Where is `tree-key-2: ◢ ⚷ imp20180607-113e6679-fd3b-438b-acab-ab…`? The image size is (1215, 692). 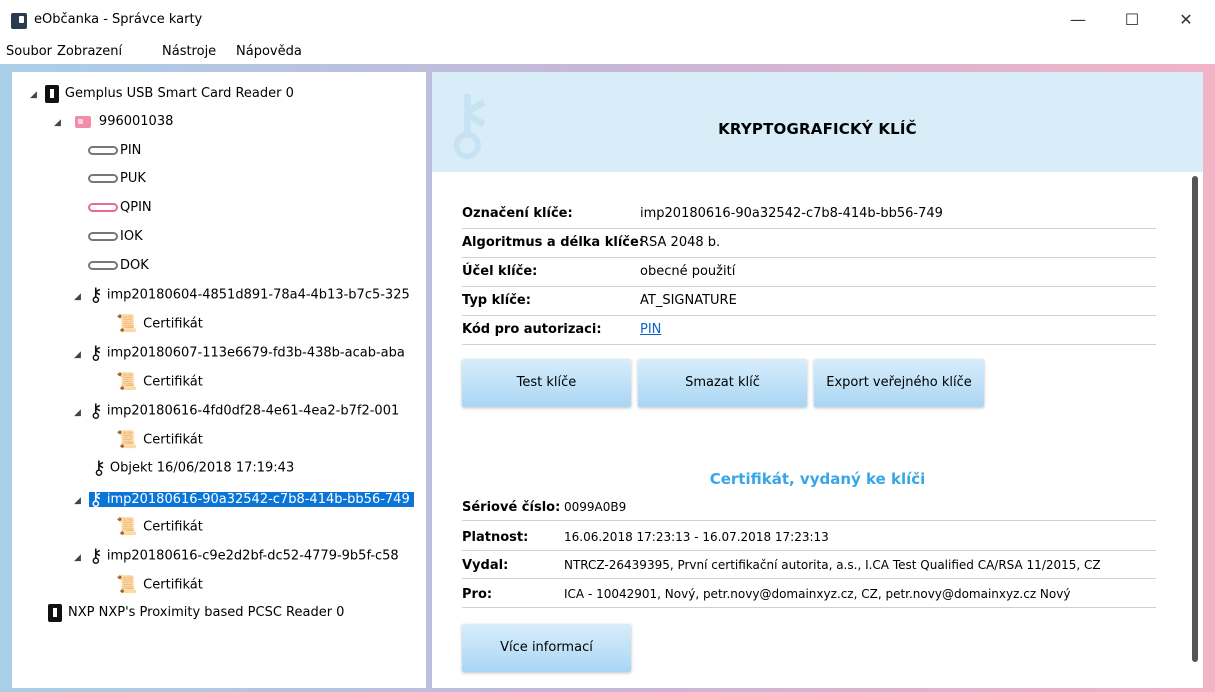
tree-key-2: ◢ ⚷ imp20180607-113e6679-fd3b-438b-acab-ab… is located at coordinates (239, 353).